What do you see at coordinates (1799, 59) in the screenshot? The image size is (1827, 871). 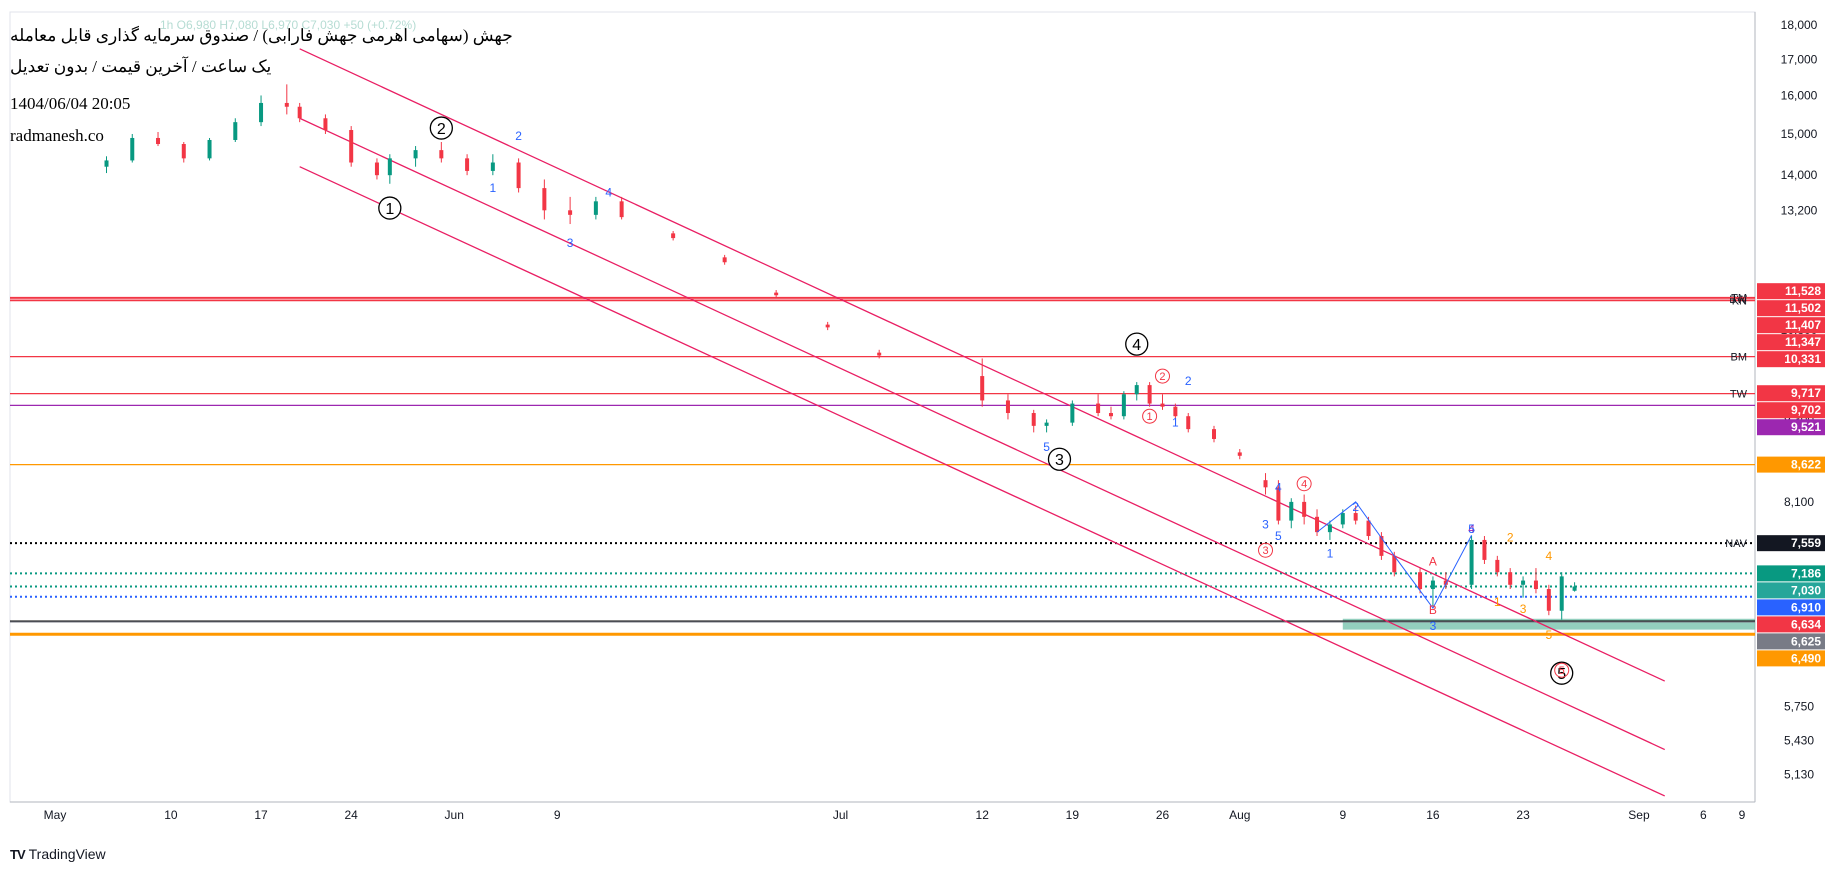 I see `y-tick-label-1: 17,000` at bounding box center [1799, 59].